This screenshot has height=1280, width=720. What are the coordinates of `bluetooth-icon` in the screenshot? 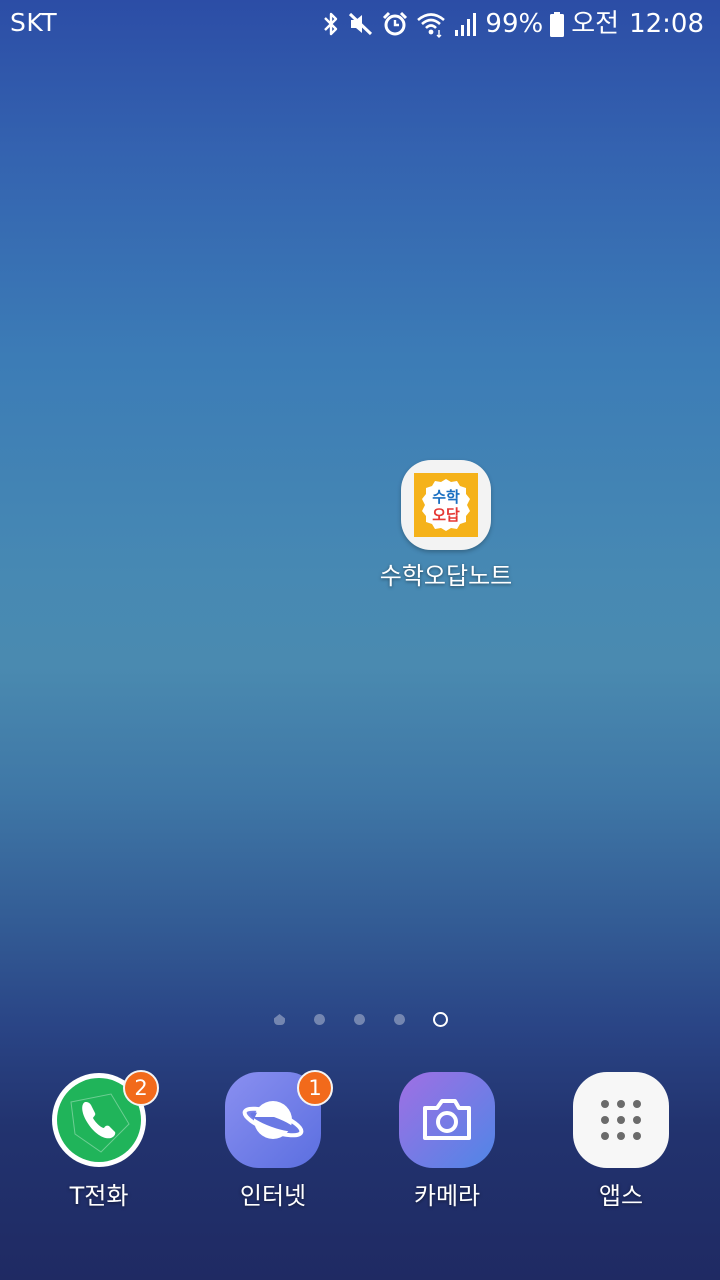 It's located at (331, 24).